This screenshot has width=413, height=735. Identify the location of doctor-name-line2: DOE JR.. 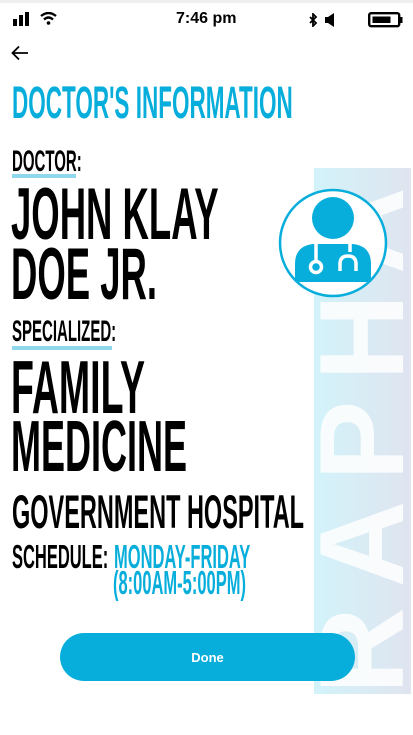
(84, 274).